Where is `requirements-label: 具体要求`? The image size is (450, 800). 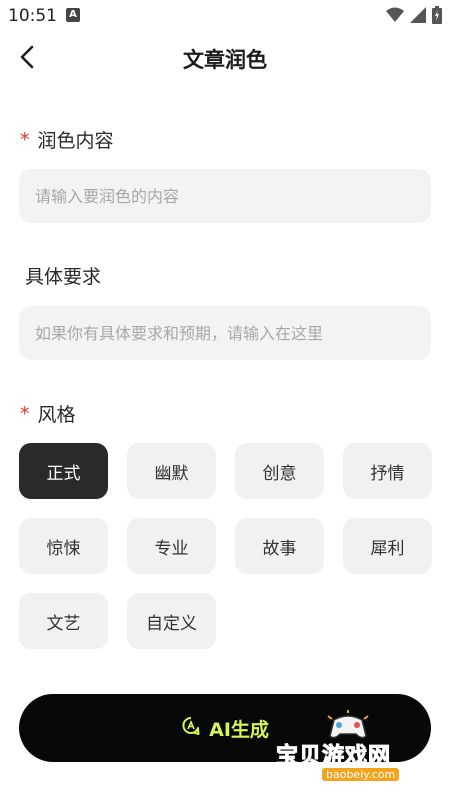 requirements-label: 具体要求 is located at coordinates (63, 275).